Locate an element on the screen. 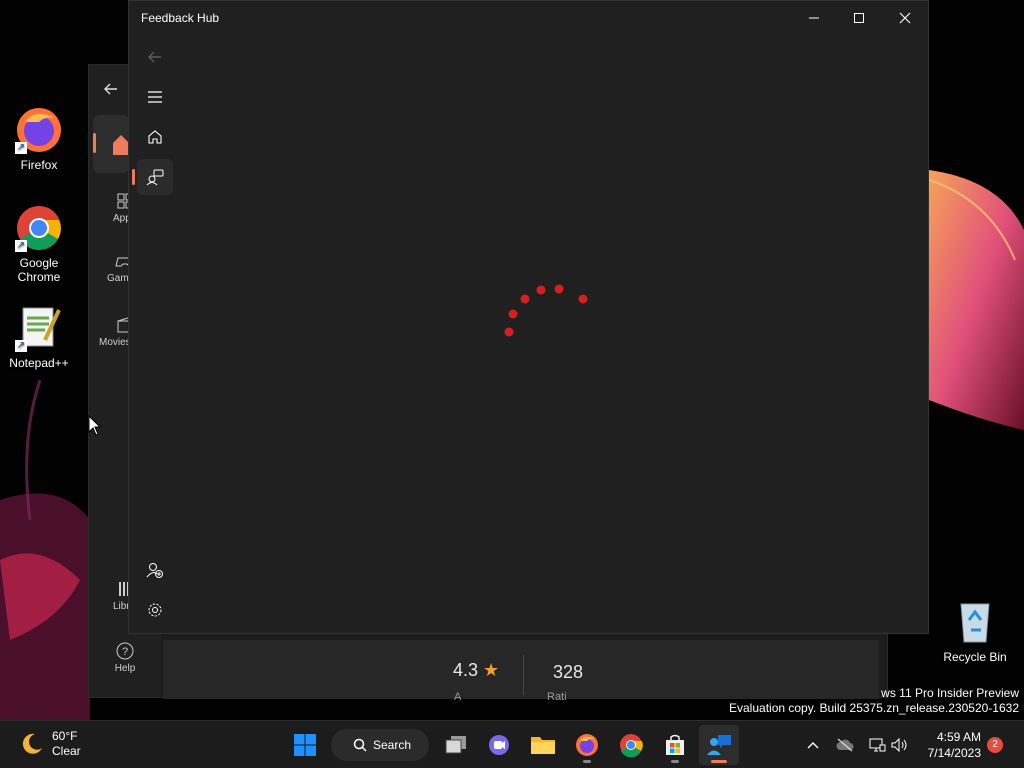 The height and width of the screenshot is (768, 1024). desktop-icon-label: Recycle Bin is located at coordinates (975, 657).